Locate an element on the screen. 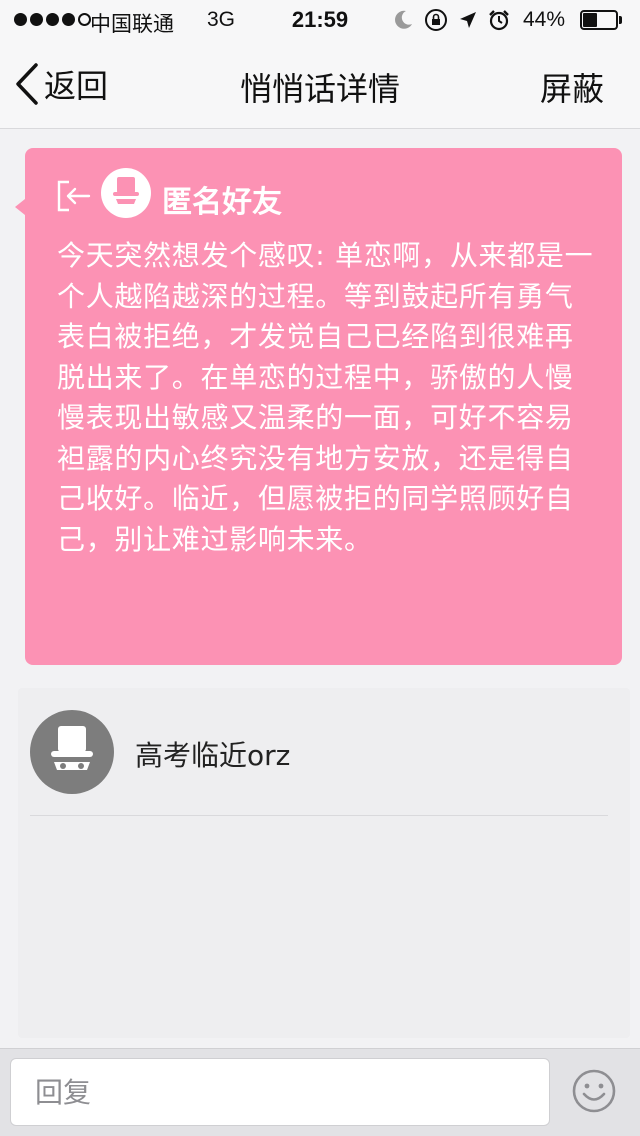 The height and width of the screenshot is (1136, 640). exit-arrow-icon is located at coordinates (73, 196).